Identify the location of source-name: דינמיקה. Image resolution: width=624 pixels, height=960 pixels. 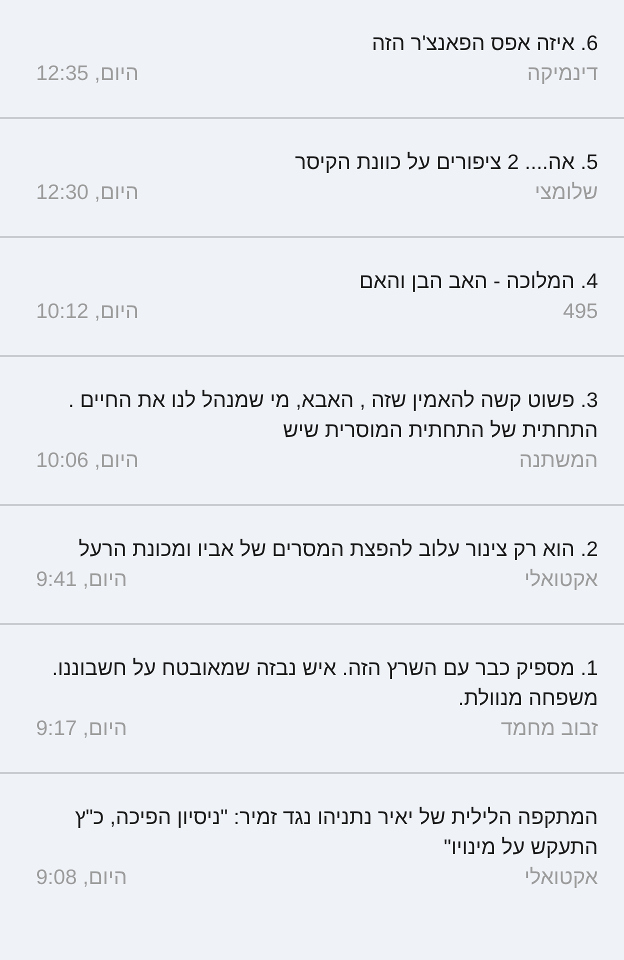
(562, 74).